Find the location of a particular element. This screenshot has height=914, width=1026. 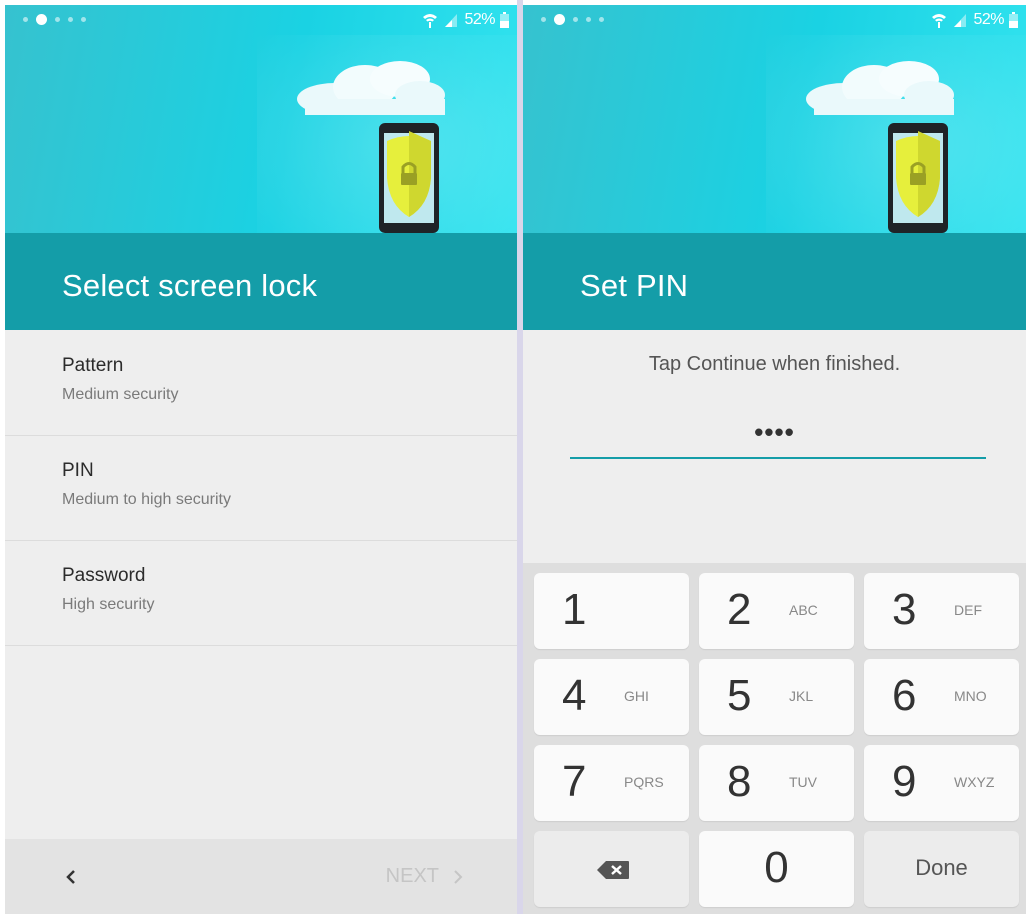

key-digit: 0 is located at coordinates (776, 867).